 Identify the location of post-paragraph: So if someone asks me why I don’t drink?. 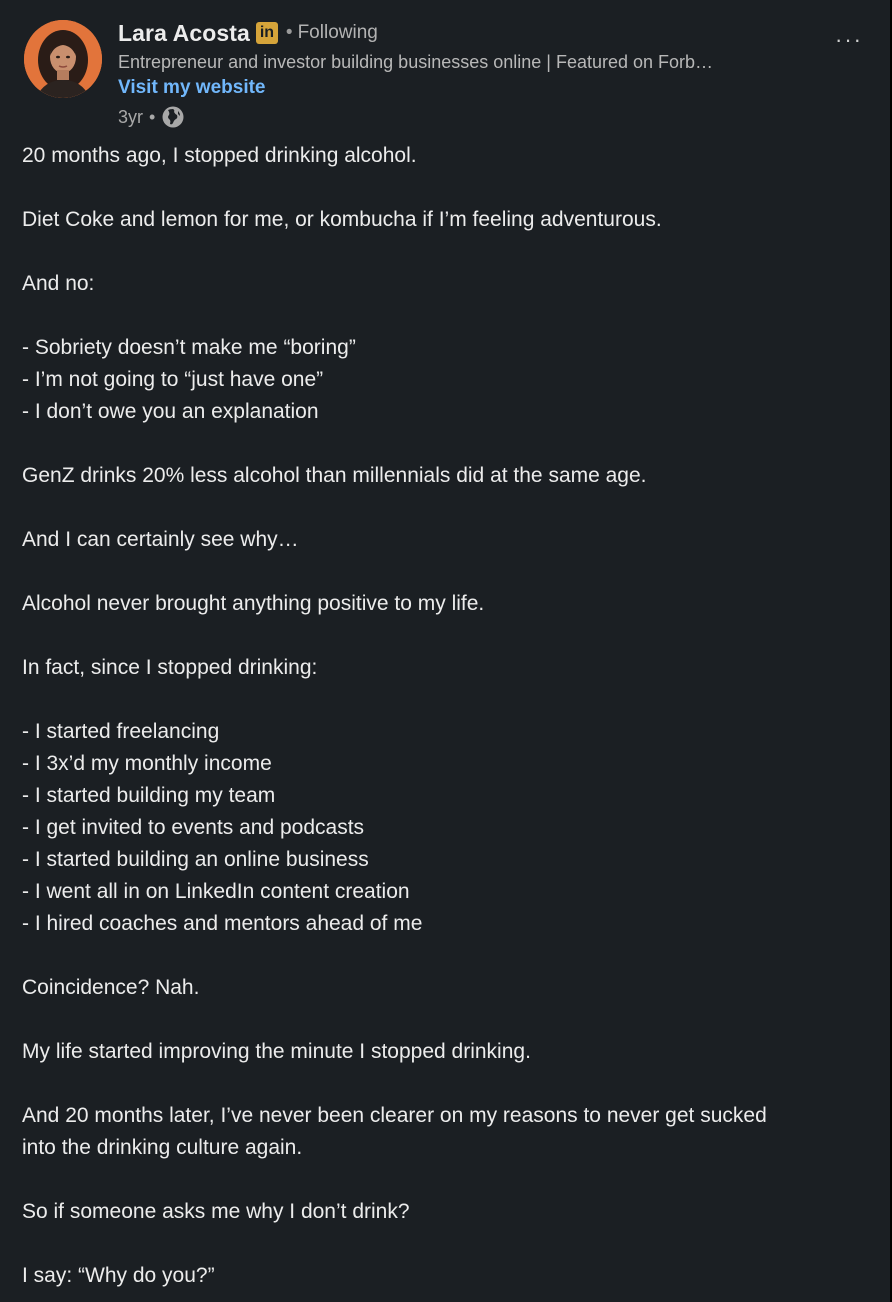
(442, 1212).